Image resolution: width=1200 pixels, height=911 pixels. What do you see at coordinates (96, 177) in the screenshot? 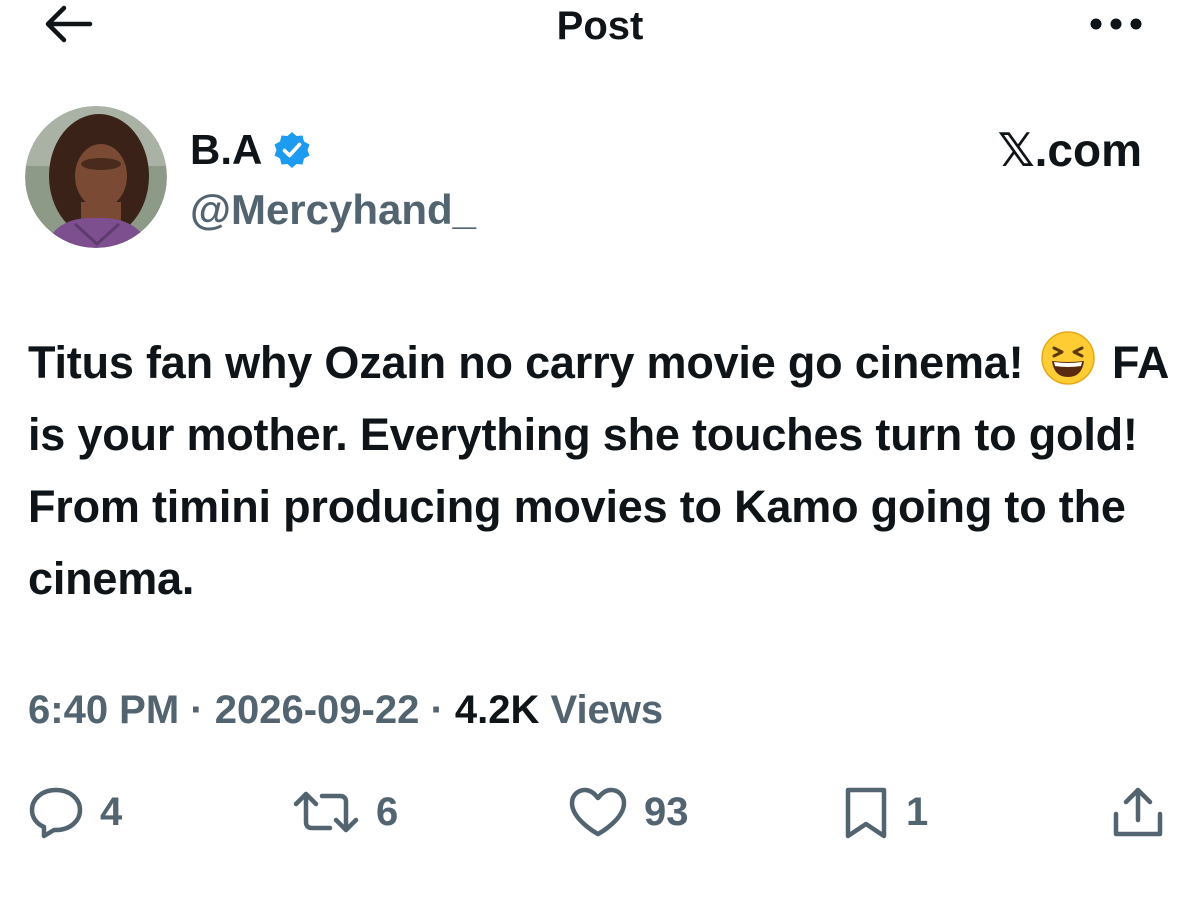
I see `avatar` at bounding box center [96, 177].